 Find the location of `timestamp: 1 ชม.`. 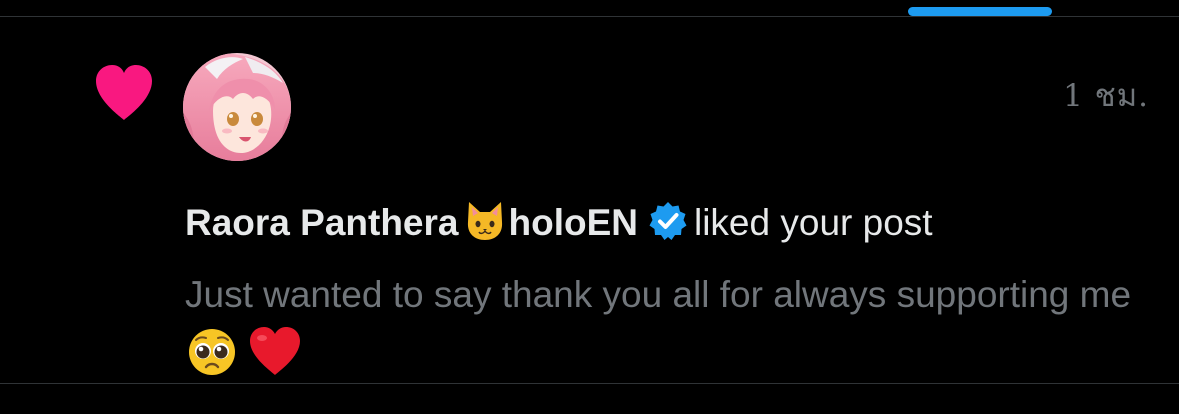

timestamp: 1 ชม. is located at coordinates (1106, 96).